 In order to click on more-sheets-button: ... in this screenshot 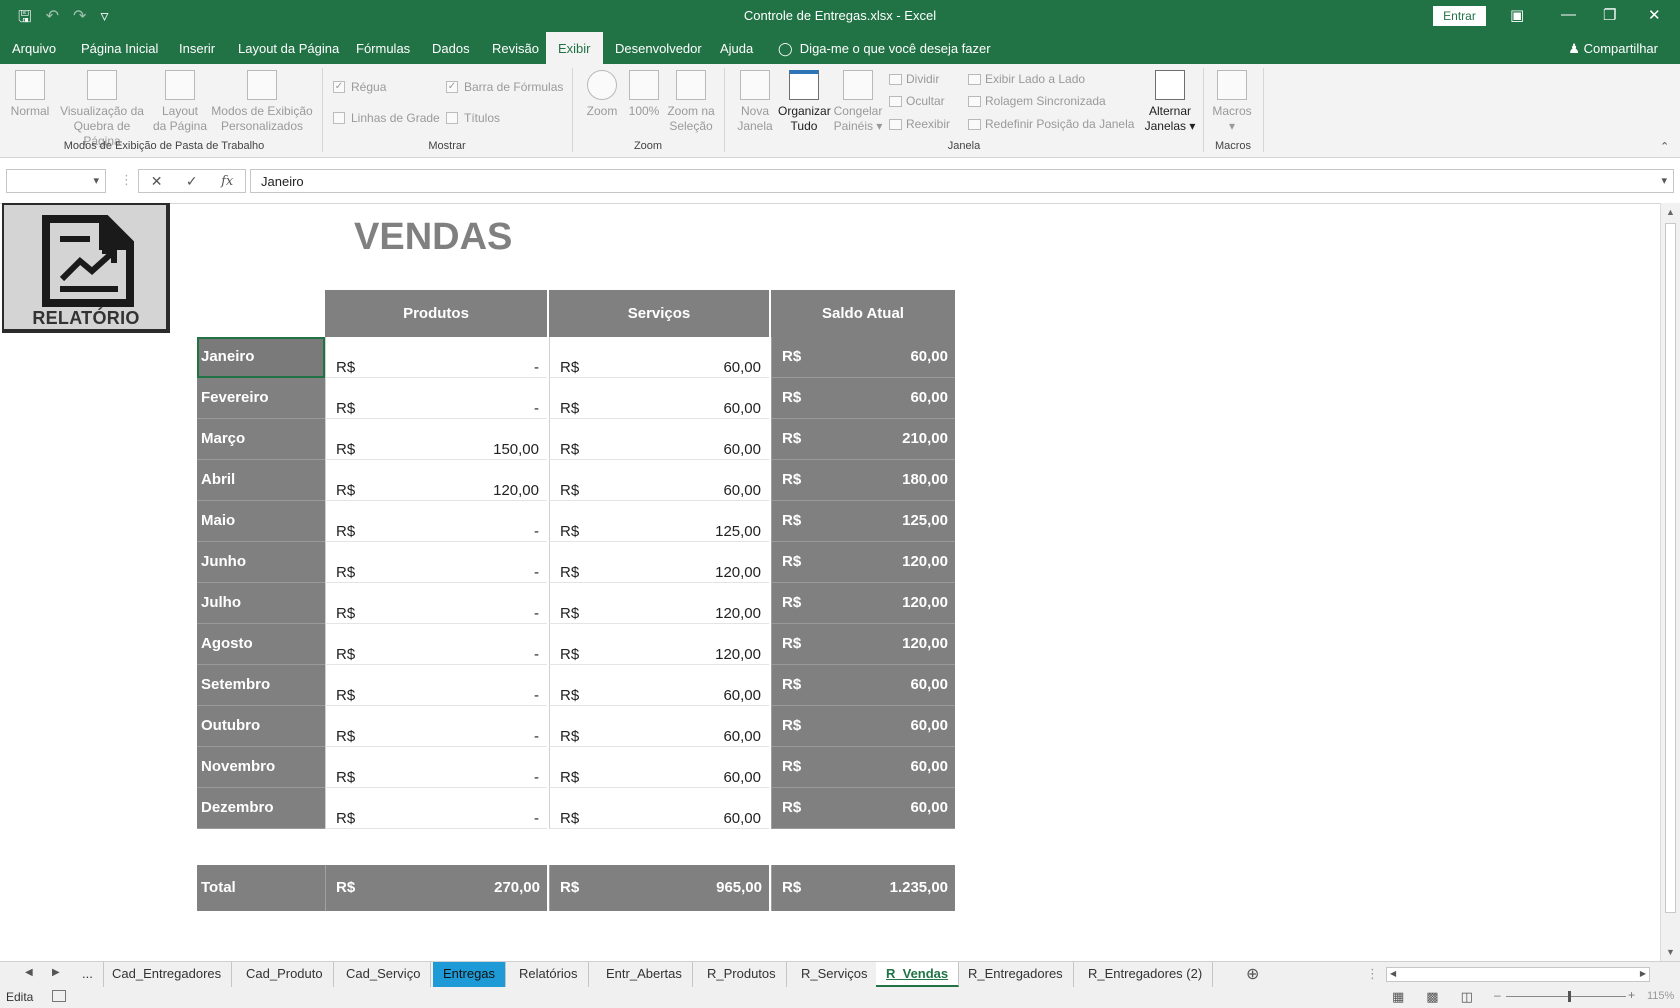, I will do `click(88, 974)`.